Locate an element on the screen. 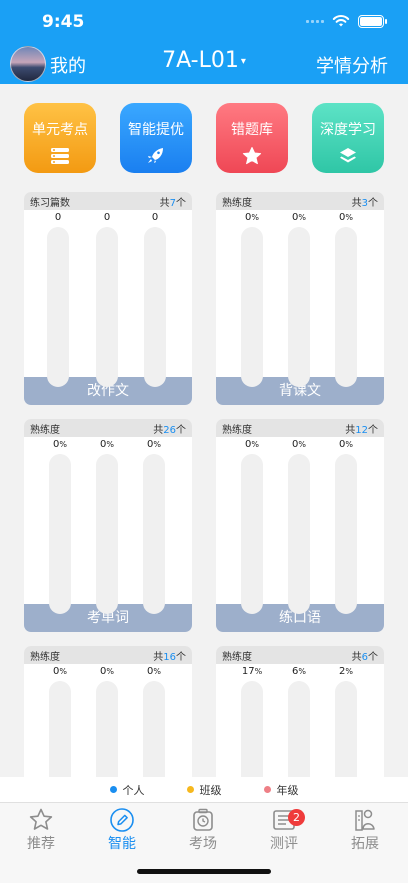 The width and height of the screenshot is (408, 883). card-speaking: 熟练度 共12个 0% 0% 0% 练口语 is located at coordinates (300, 525).